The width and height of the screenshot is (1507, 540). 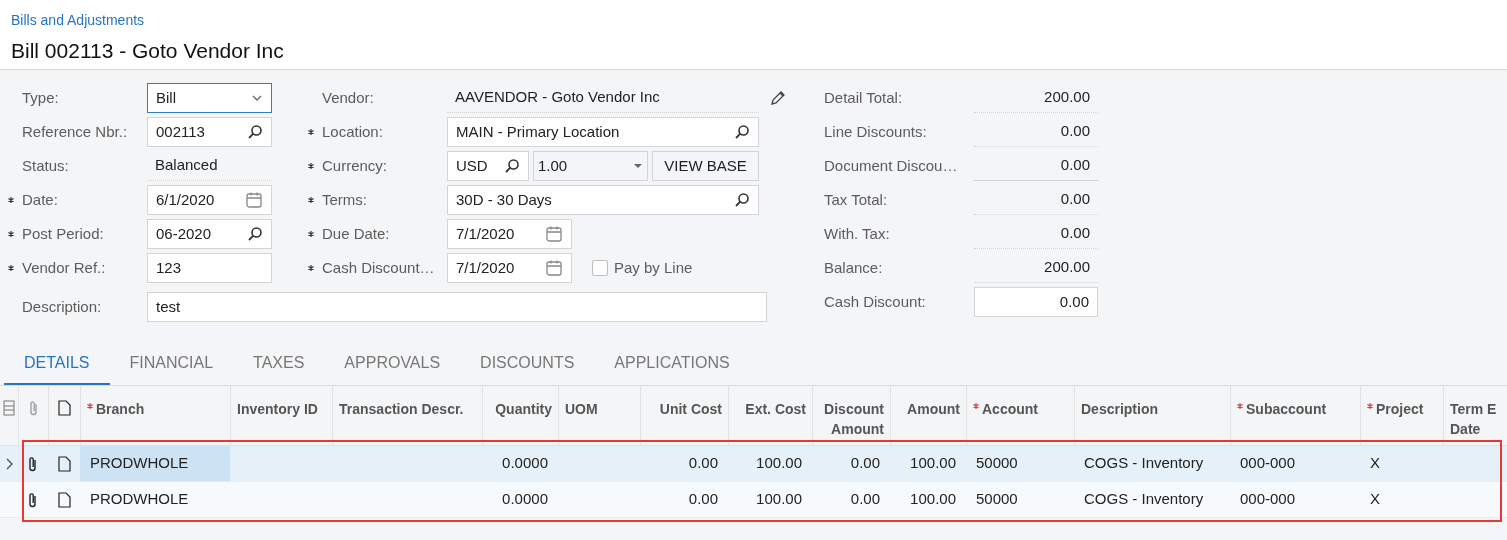 I want to click on column-settings-icon, so click(x=9, y=408).